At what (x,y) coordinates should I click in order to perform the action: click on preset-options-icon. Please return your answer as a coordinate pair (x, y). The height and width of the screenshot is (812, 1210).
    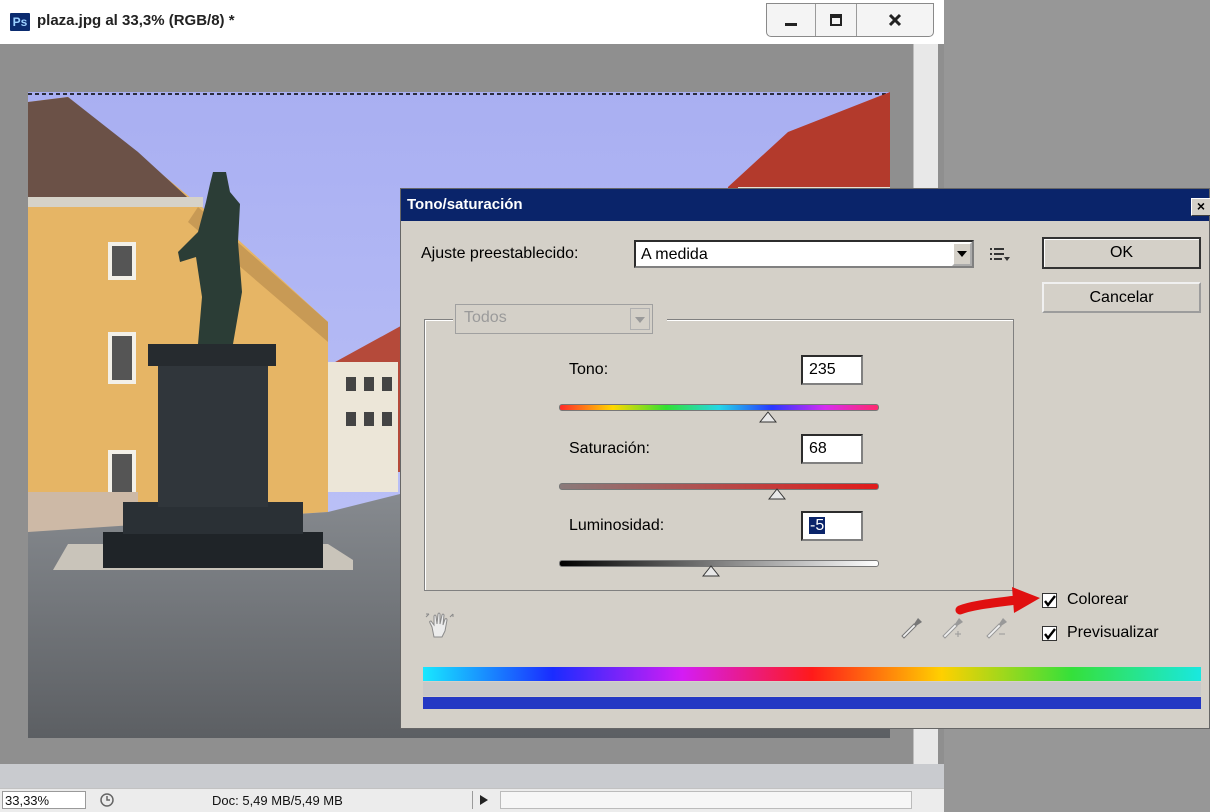
    Looking at the image, I should click on (1000, 254).